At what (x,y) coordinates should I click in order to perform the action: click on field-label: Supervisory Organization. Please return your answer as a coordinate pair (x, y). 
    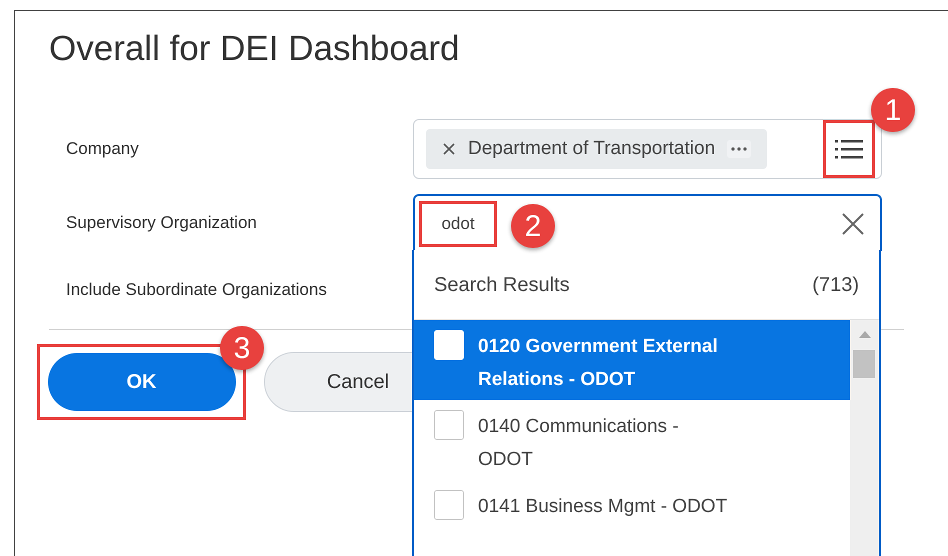
    Looking at the image, I should click on (161, 223).